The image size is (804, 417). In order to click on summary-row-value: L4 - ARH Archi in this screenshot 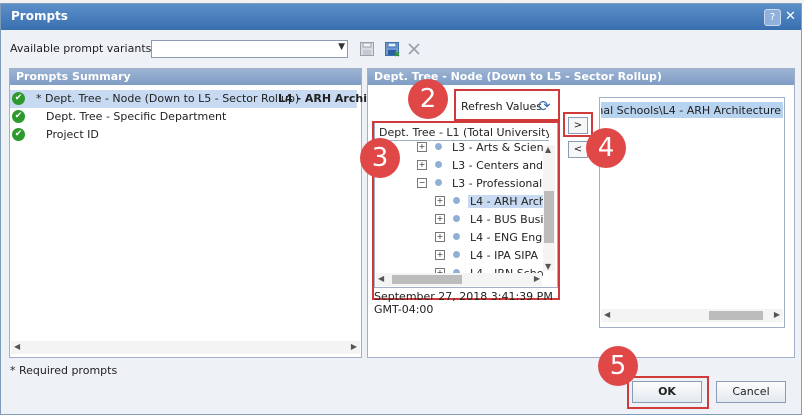, I will do `click(322, 98)`.